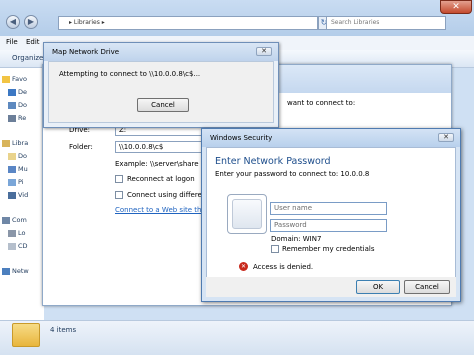  I want to click on search-input: Search Libraries, so click(386, 23).